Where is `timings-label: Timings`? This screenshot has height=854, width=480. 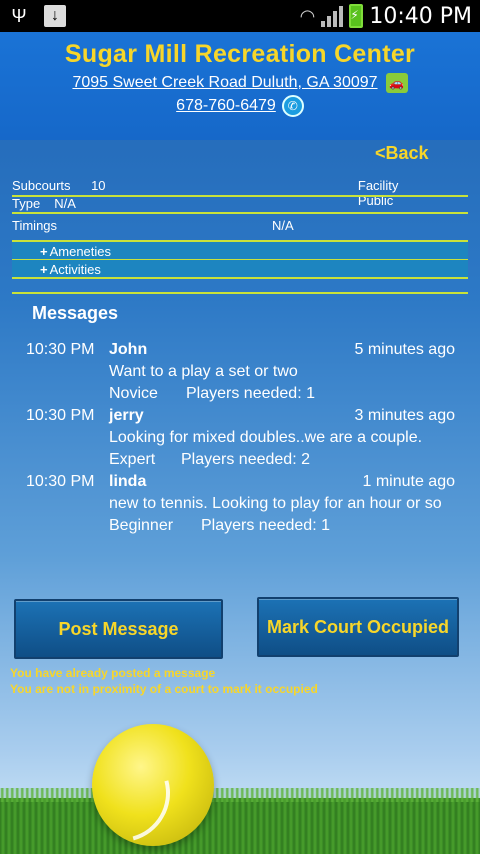
timings-label: Timings is located at coordinates (35, 225).